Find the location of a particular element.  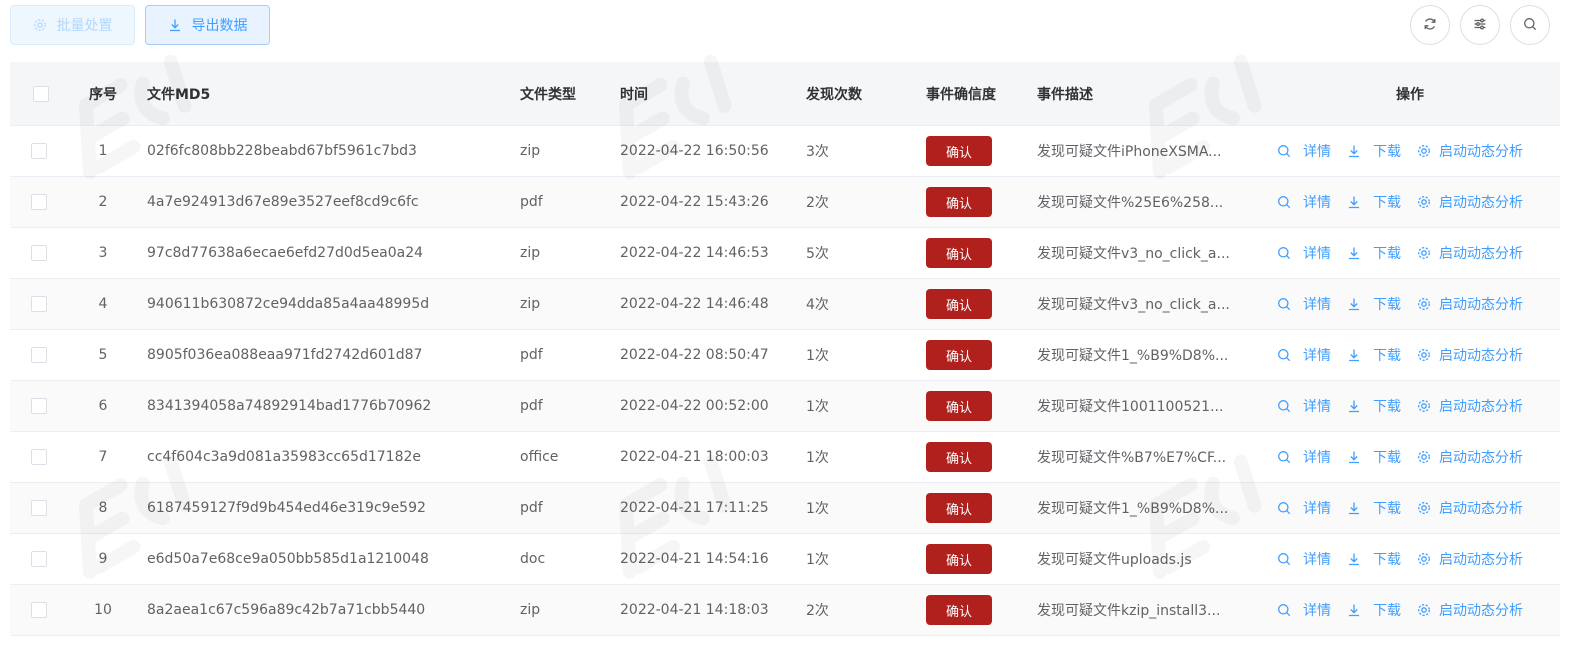

search-button is located at coordinates (1530, 25).